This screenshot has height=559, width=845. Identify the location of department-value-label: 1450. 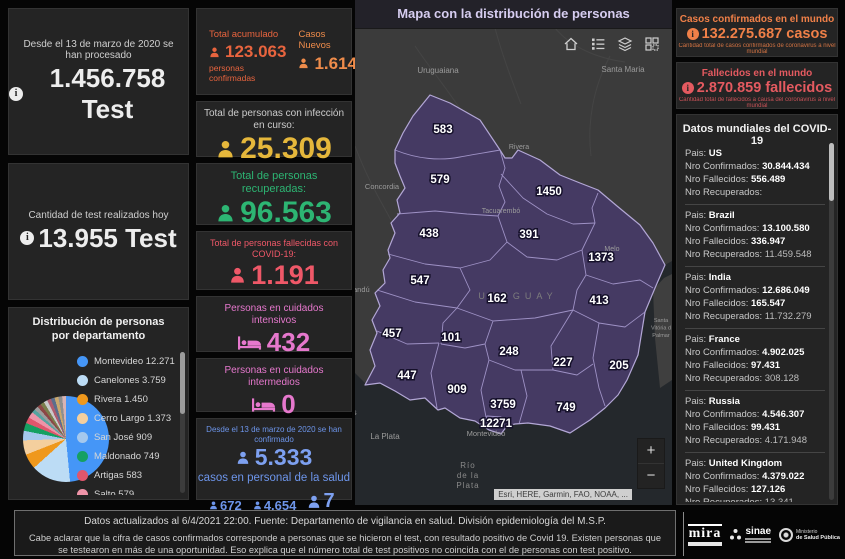
(549, 192).